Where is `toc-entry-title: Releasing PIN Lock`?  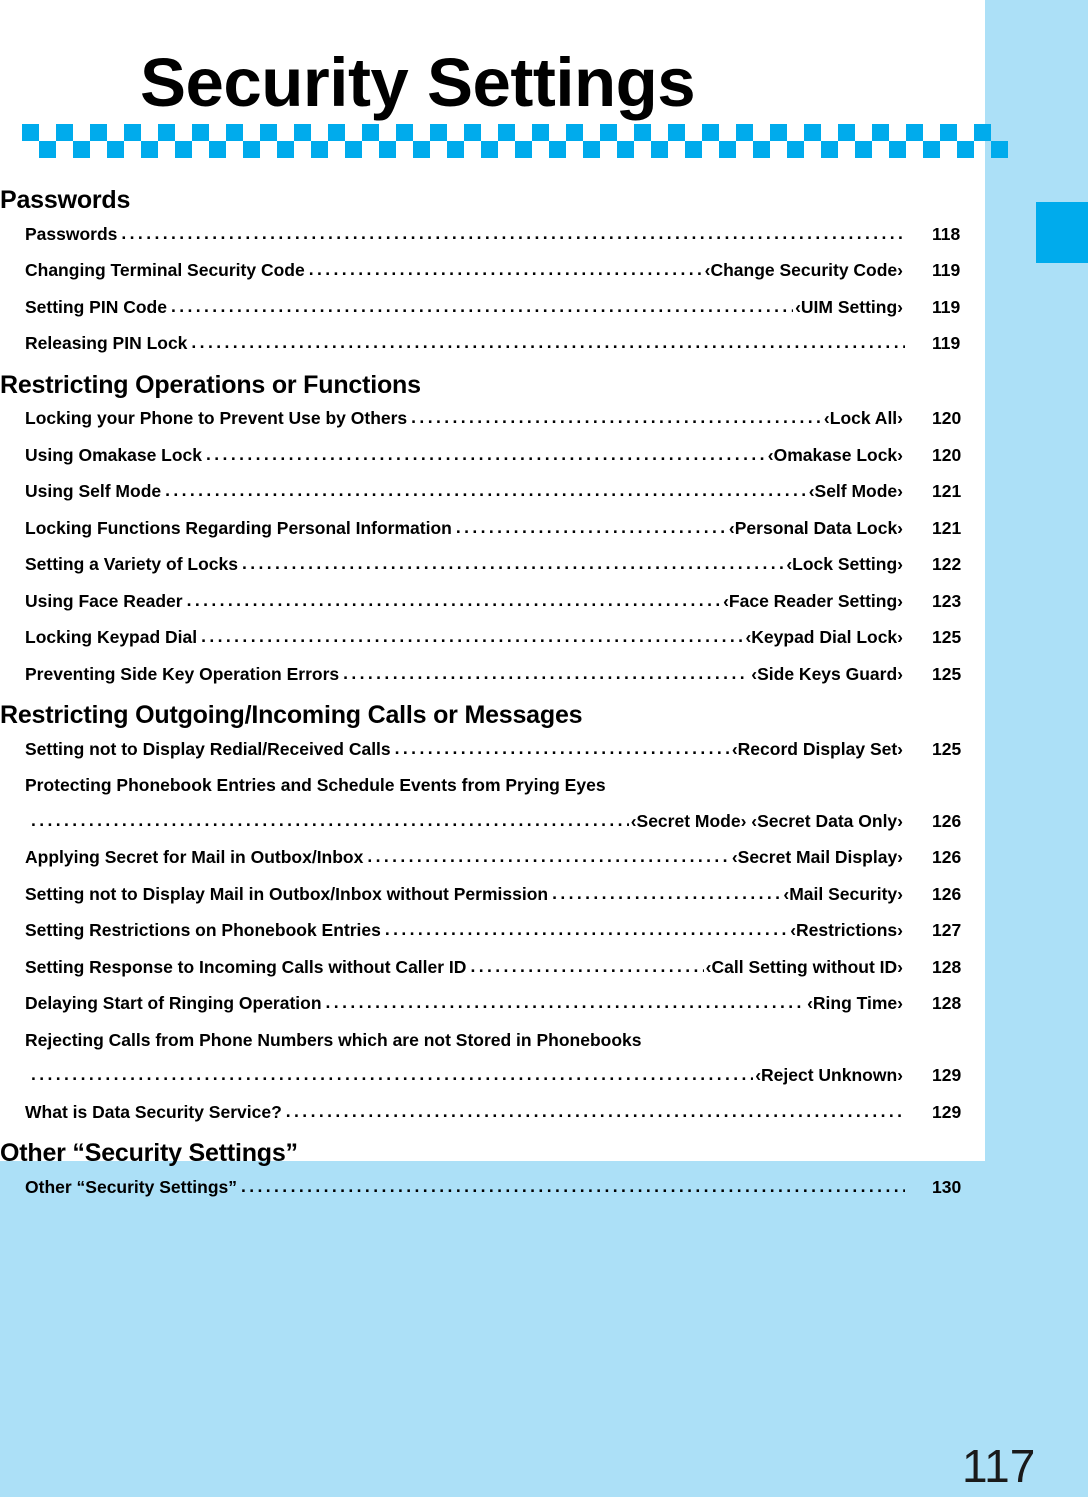
toc-entry-title: Releasing PIN Lock is located at coordinates (106, 343).